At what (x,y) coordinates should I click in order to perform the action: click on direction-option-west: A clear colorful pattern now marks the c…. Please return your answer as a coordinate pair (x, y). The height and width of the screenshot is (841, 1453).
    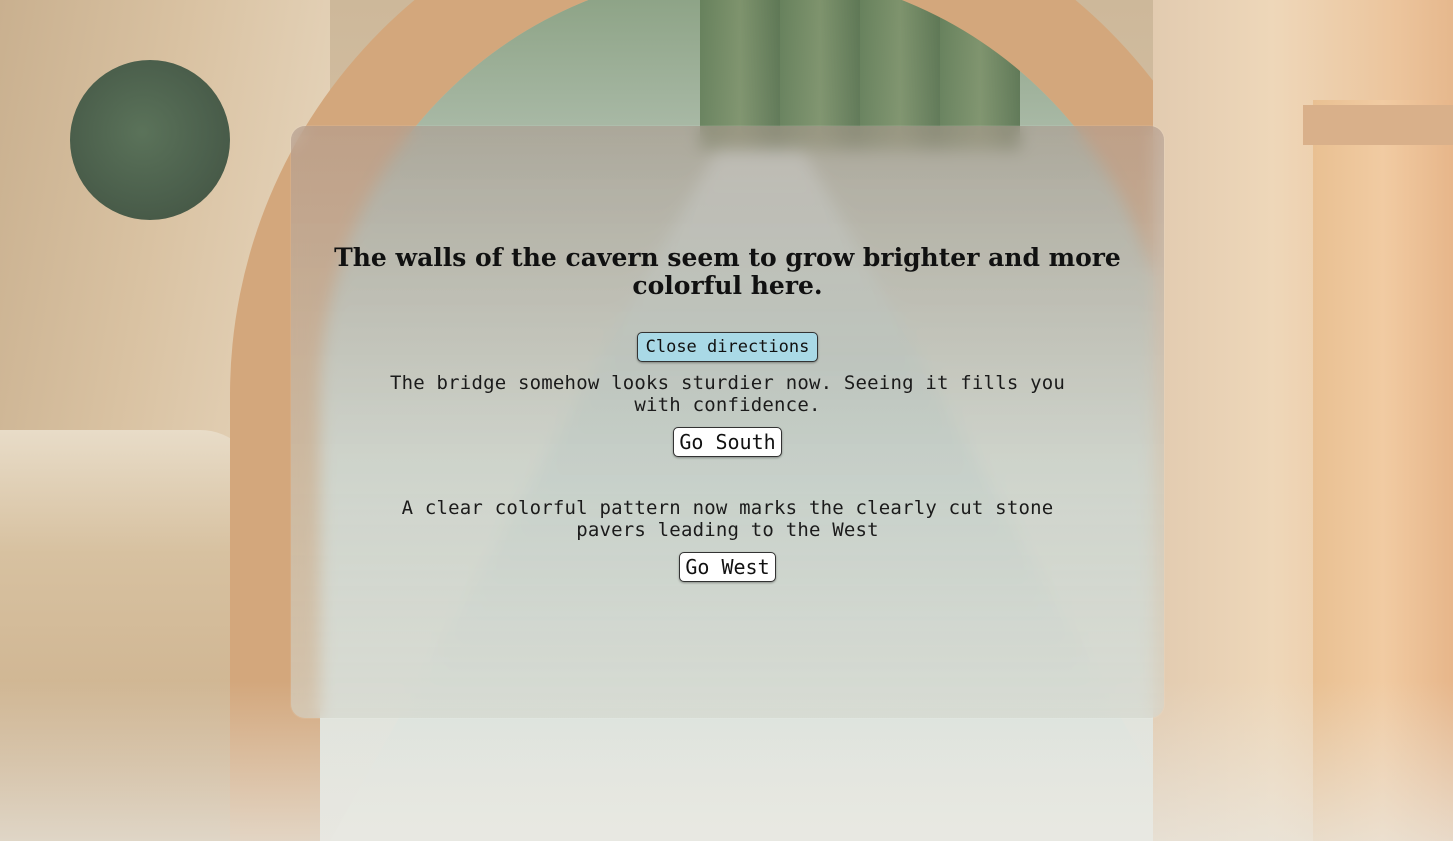
    Looking at the image, I should click on (727, 539).